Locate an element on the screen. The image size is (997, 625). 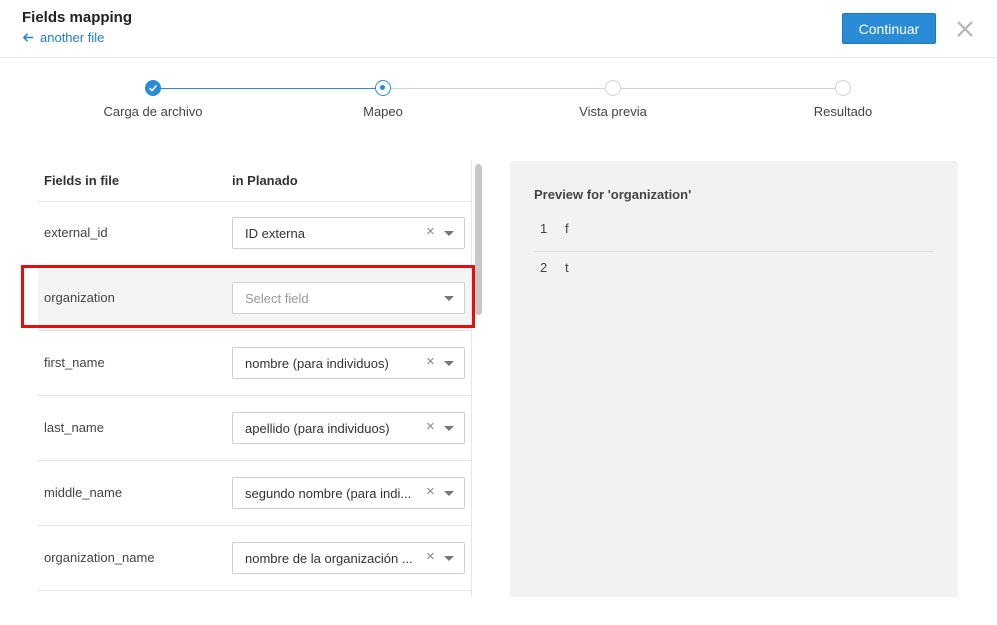
step-label: Mapeo is located at coordinates (383, 111).